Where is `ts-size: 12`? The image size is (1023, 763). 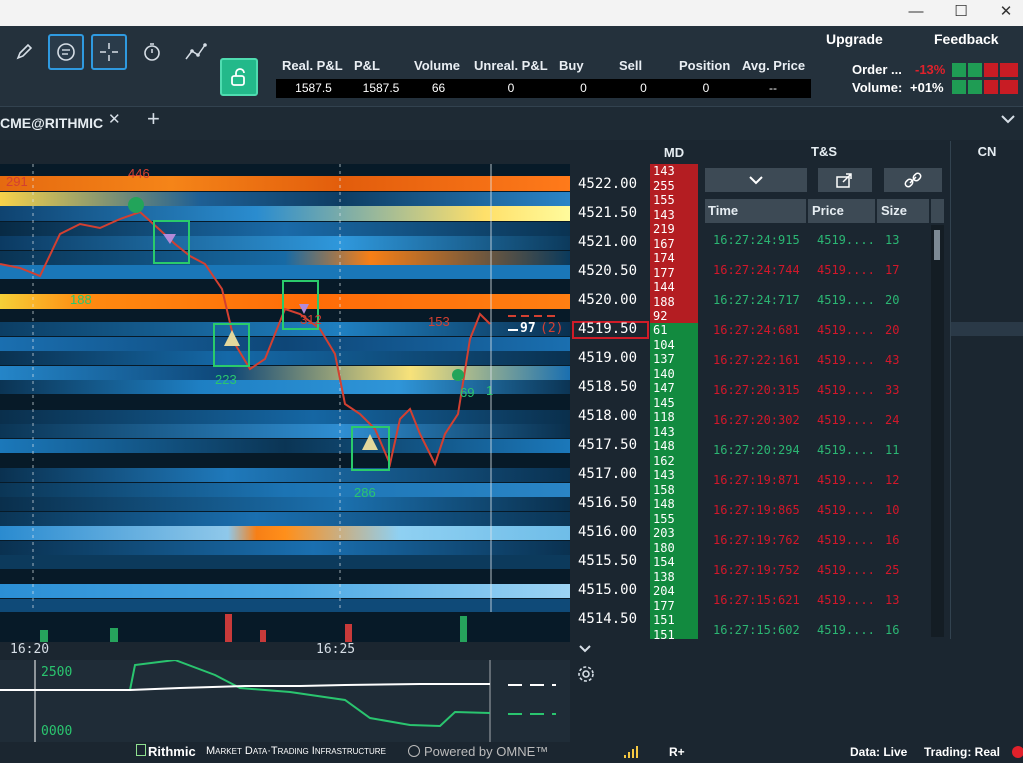 ts-size: 12 is located at coordinates (892, 480).